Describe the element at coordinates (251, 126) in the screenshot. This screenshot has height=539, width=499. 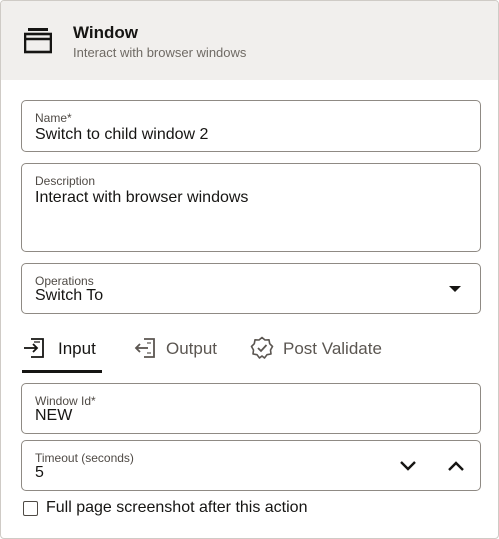
I see `name-field: Name* Switch to child window 2` at that location.